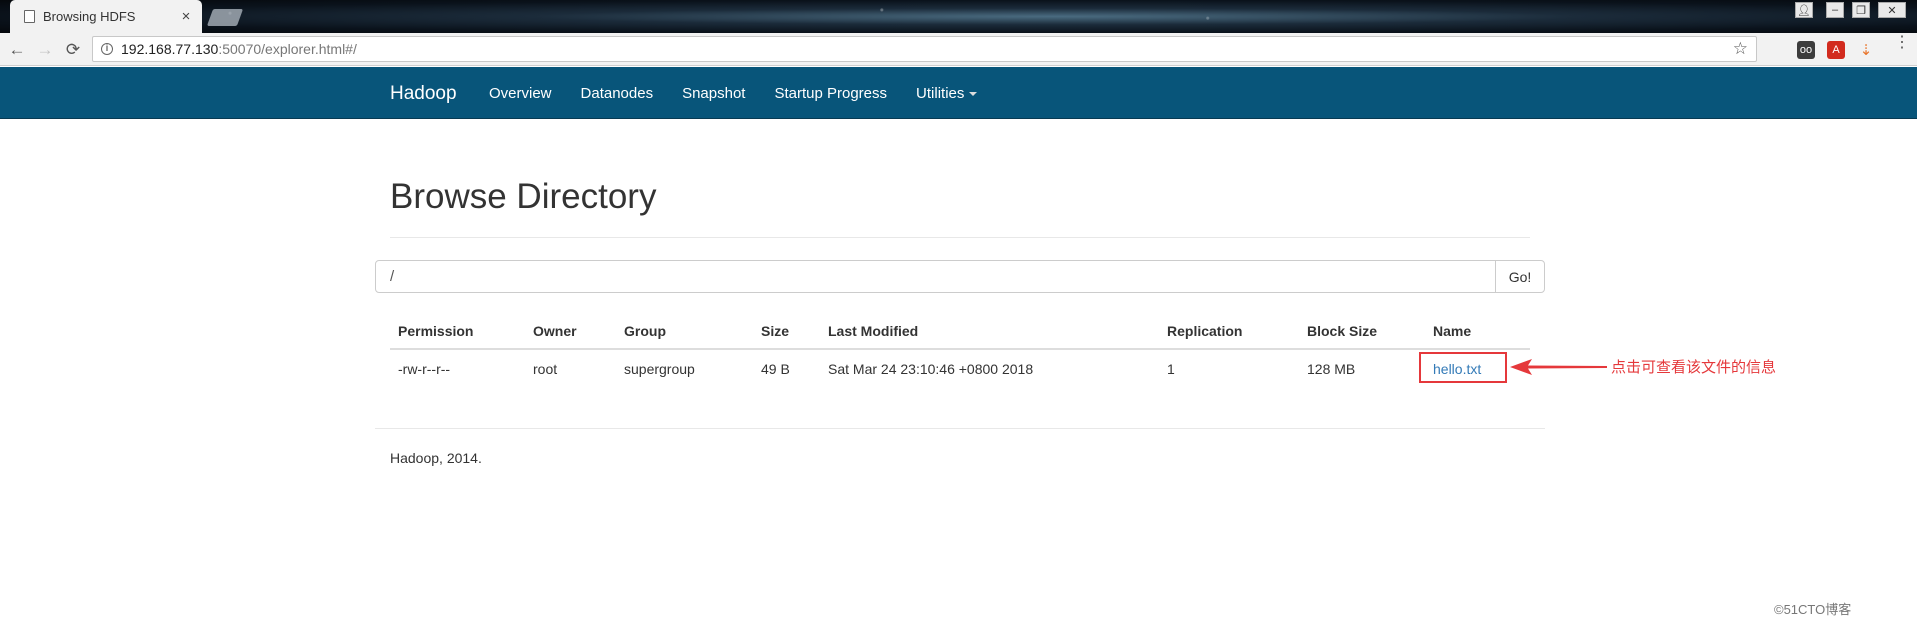 Image resolution: width=1917 pixels, height=623 pixels. I want to click on header-group: Group, so click(684, 332).